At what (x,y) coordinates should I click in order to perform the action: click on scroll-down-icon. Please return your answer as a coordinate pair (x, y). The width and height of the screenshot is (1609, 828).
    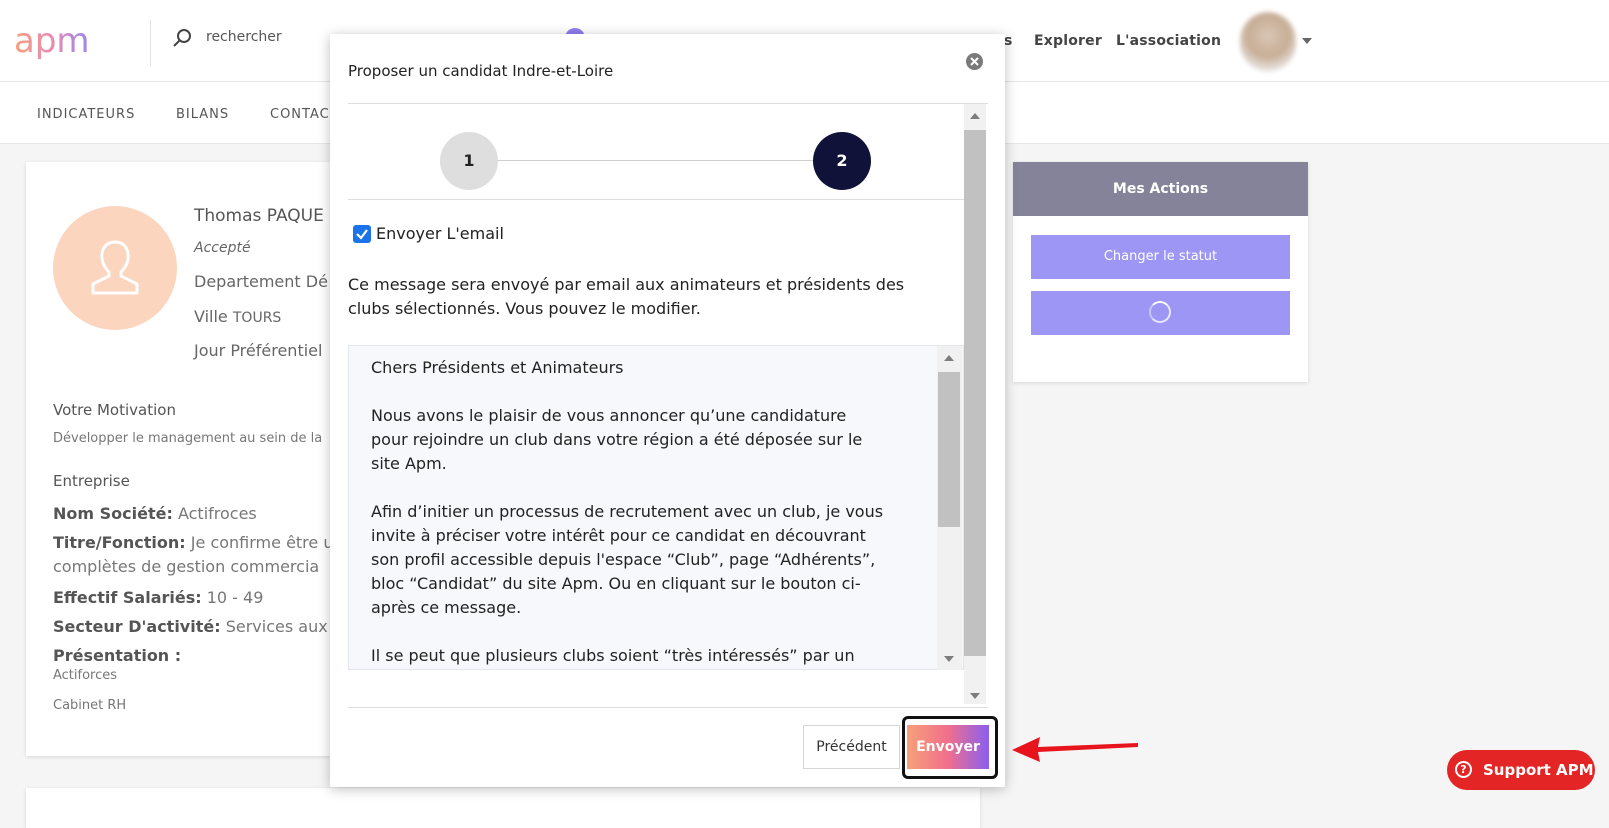
    Looking at the image, I should click on (975, 696).